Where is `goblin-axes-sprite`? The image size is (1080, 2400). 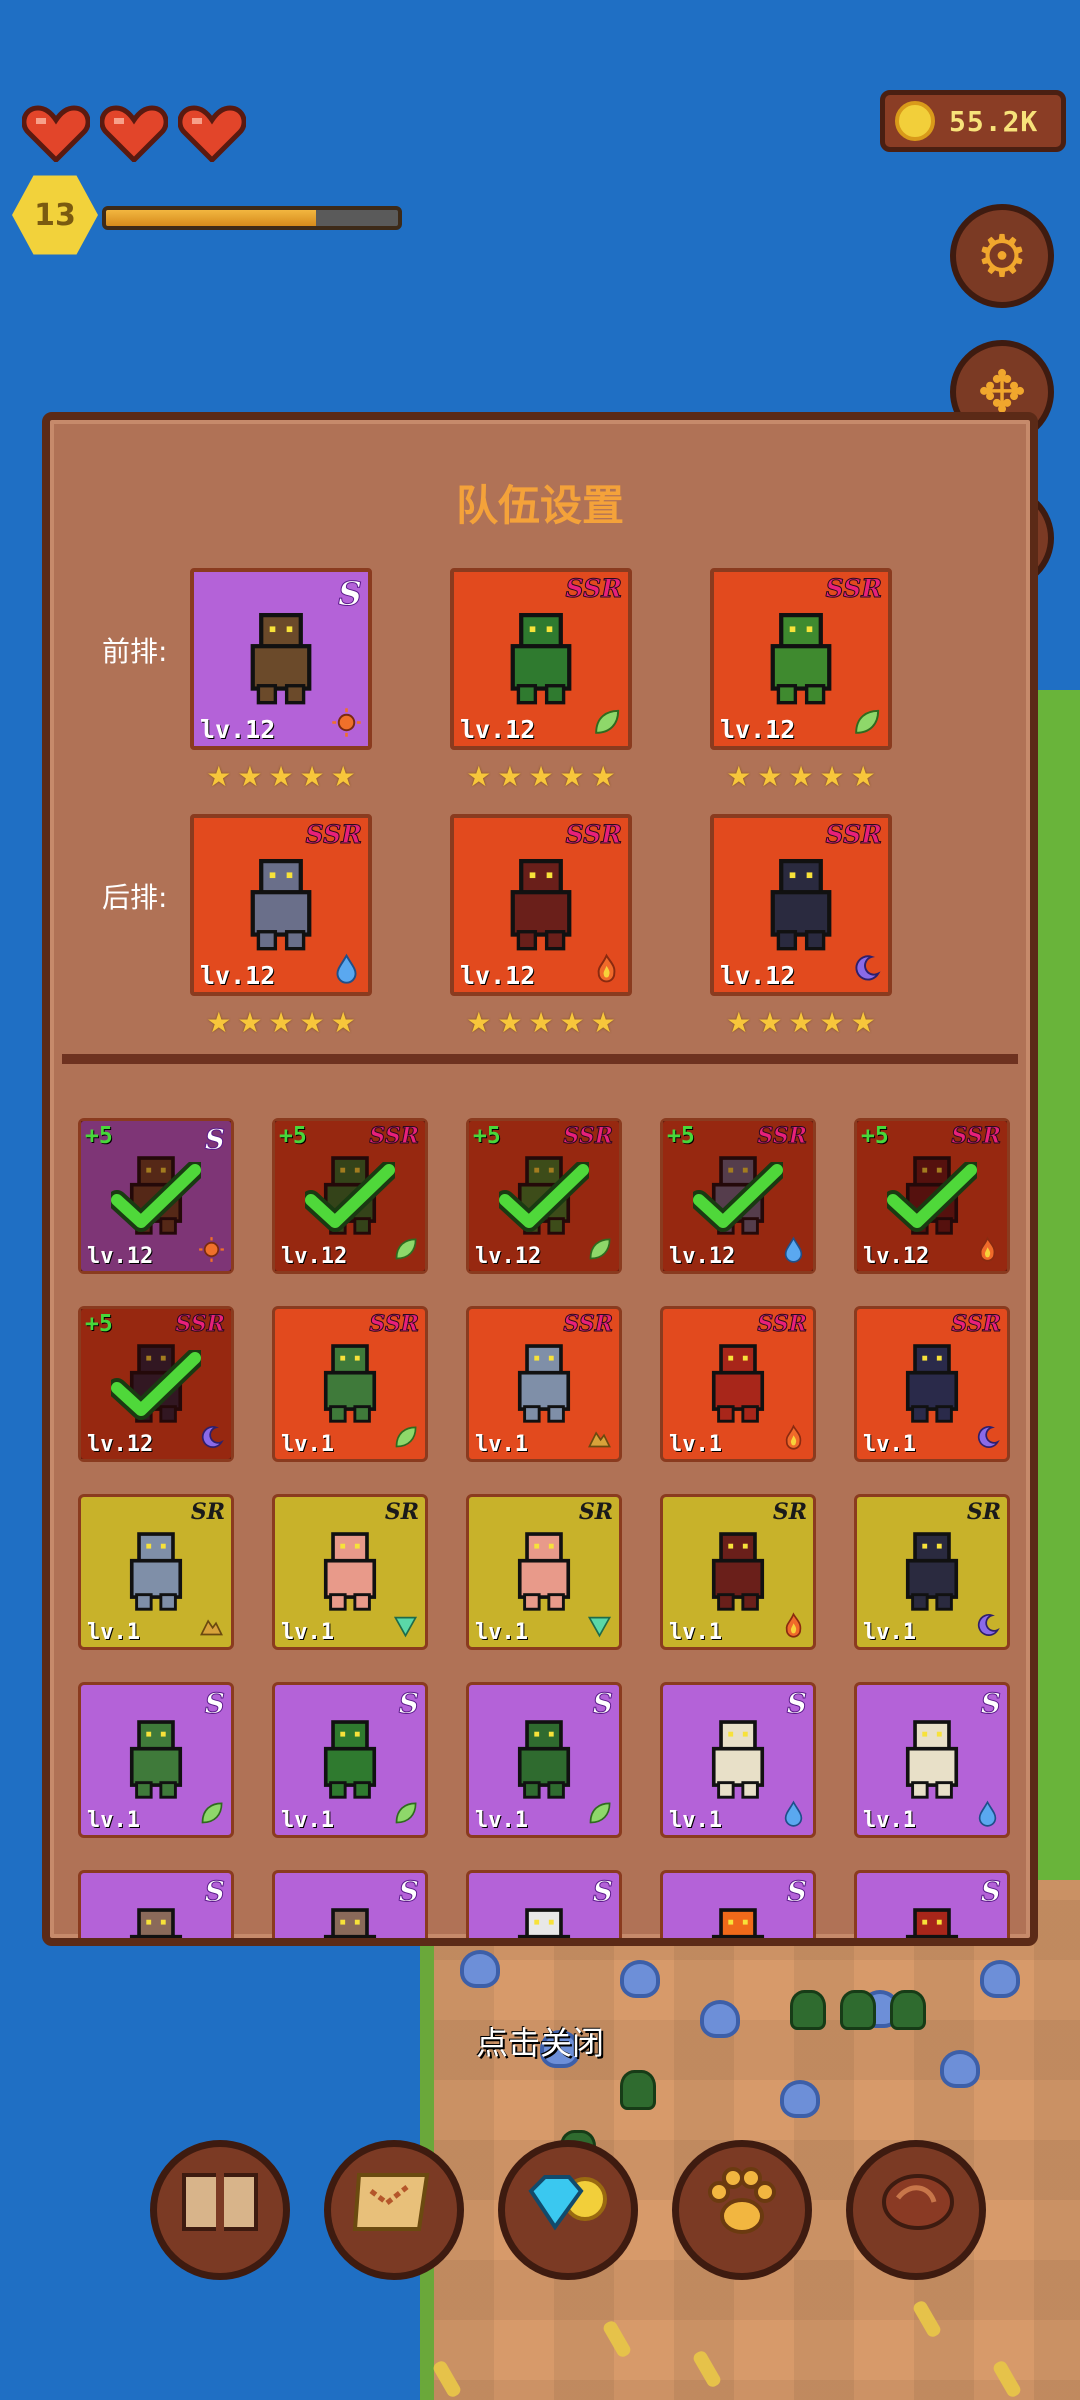 goblin-axes-sprite is located at coordinates (156, 1757).